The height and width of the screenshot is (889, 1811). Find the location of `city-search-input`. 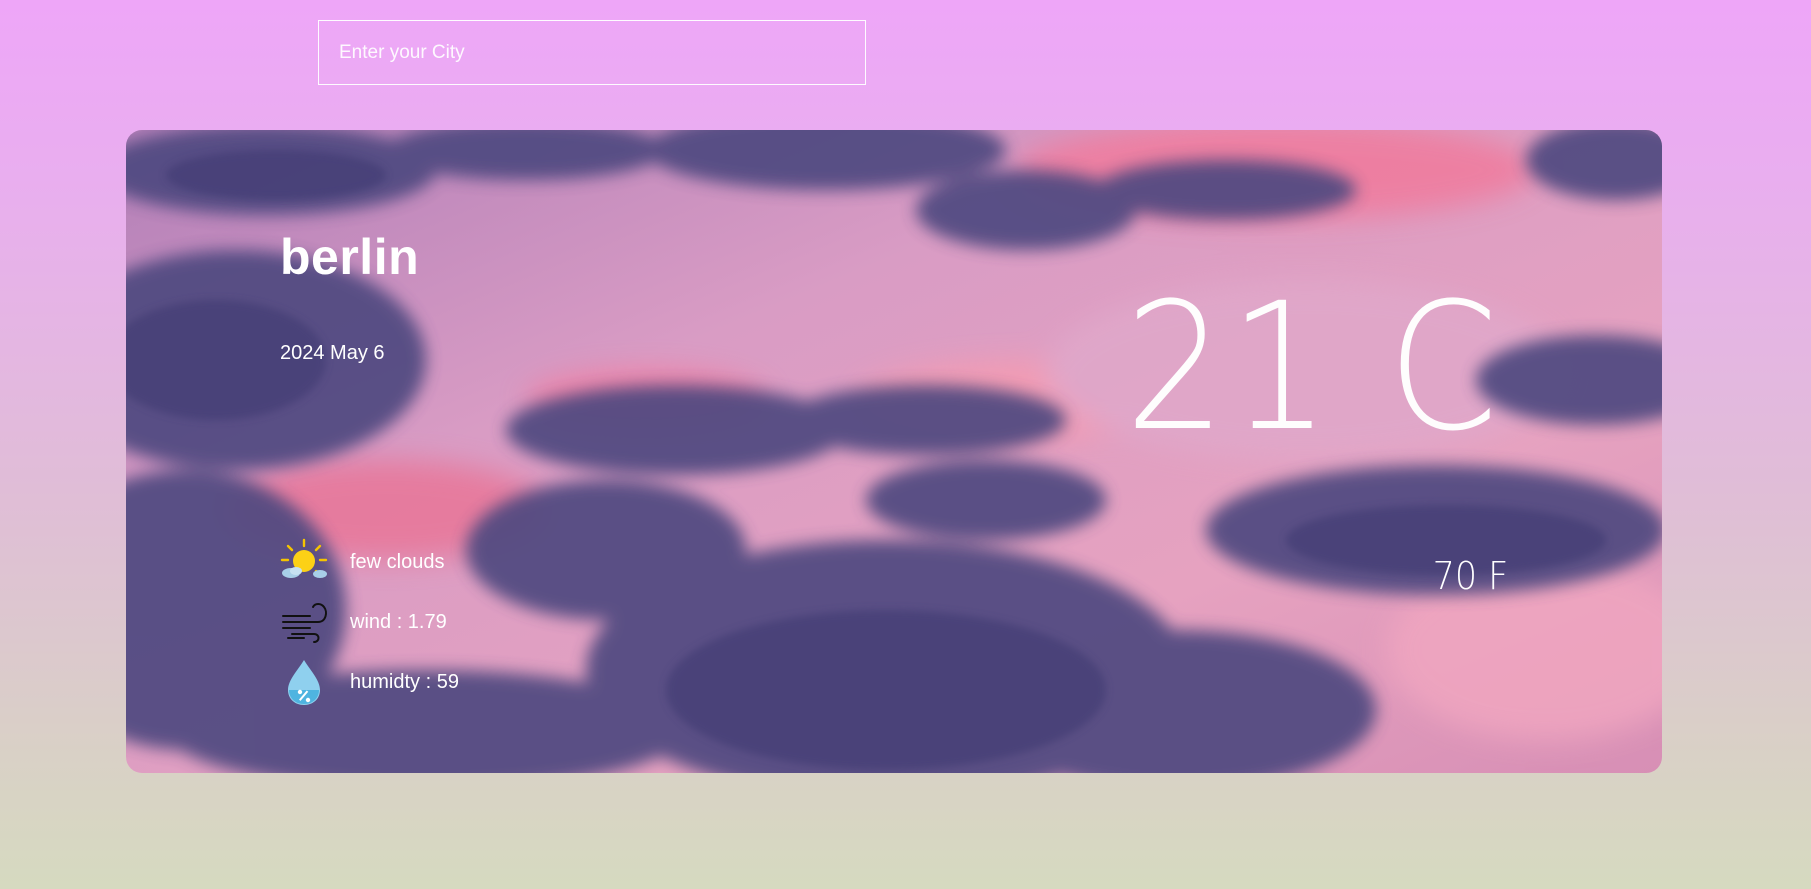

city-search-input is located at coordinates (592, 52).